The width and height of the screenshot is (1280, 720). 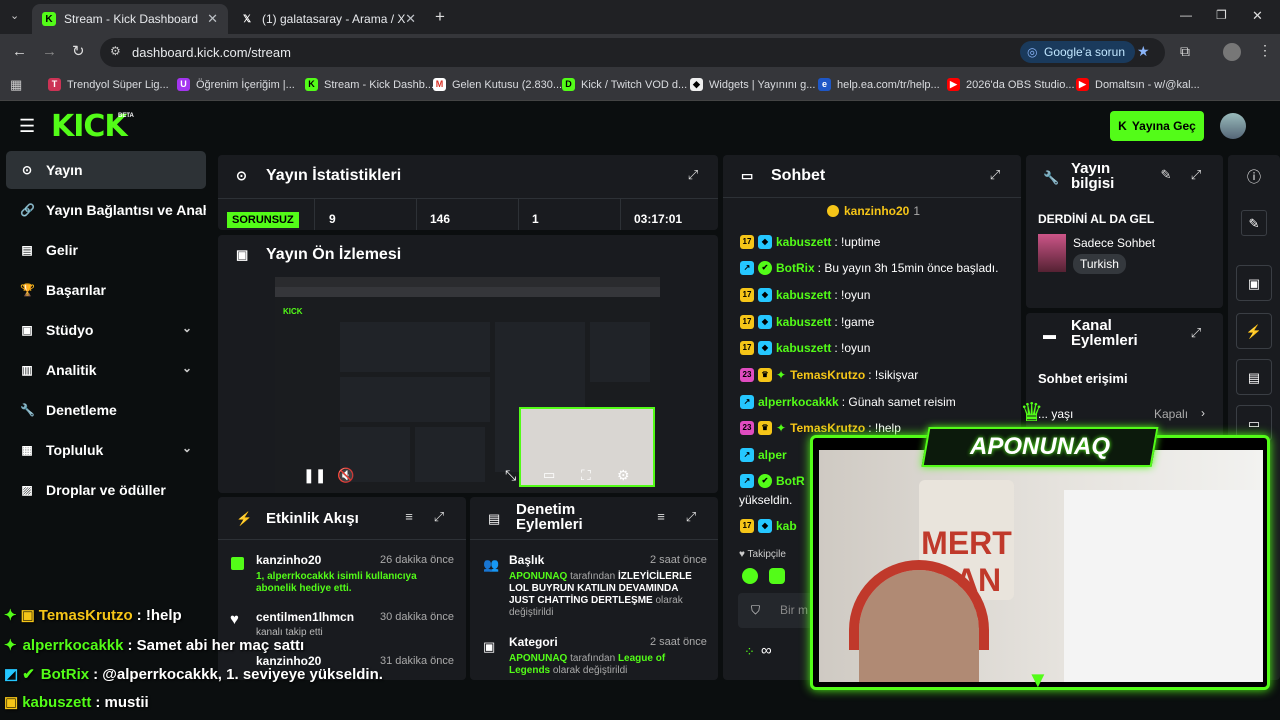 I want to click on start-button, so click(x=436, y=700).